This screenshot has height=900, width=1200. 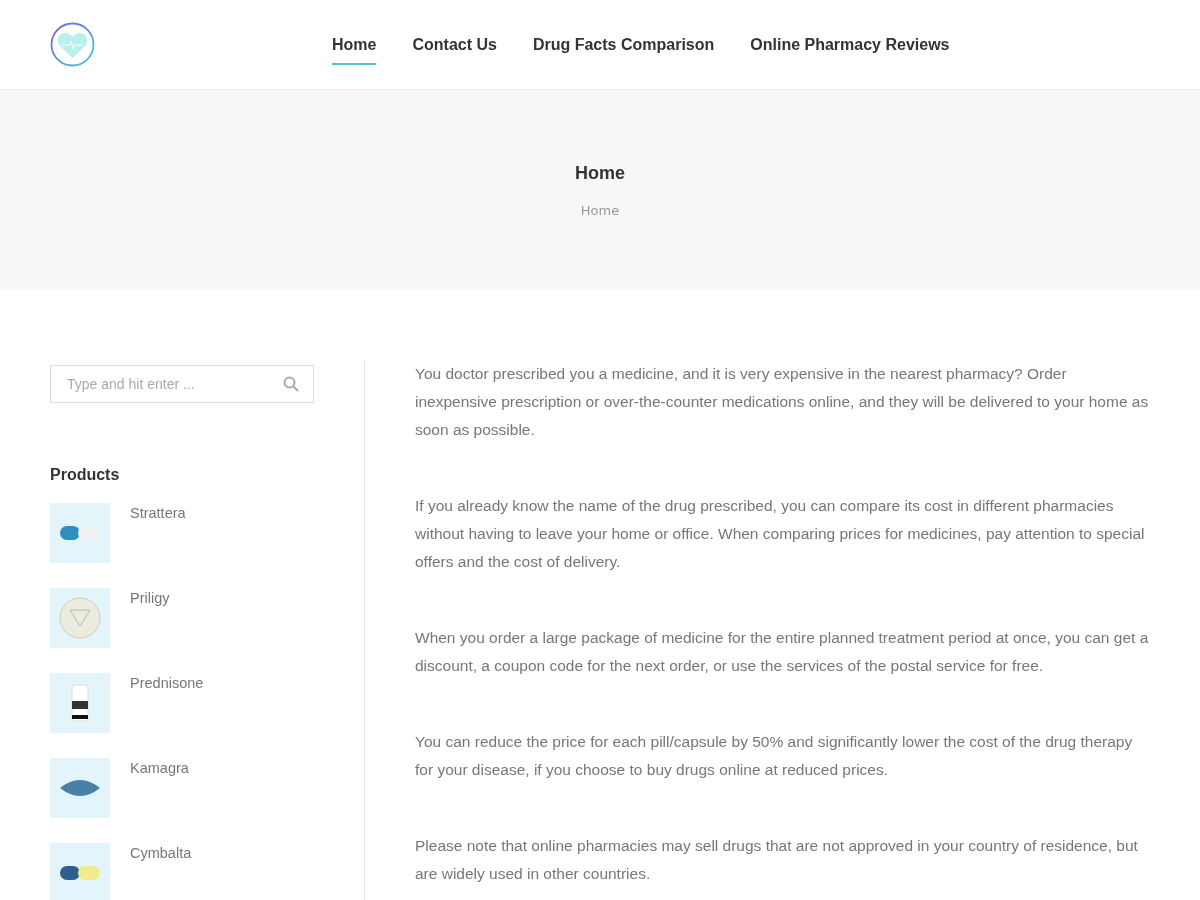 What do you see at coordinates (158, 514) in the screenshot?
I see `product-link: Strattera` at bounding box center [158, 514].